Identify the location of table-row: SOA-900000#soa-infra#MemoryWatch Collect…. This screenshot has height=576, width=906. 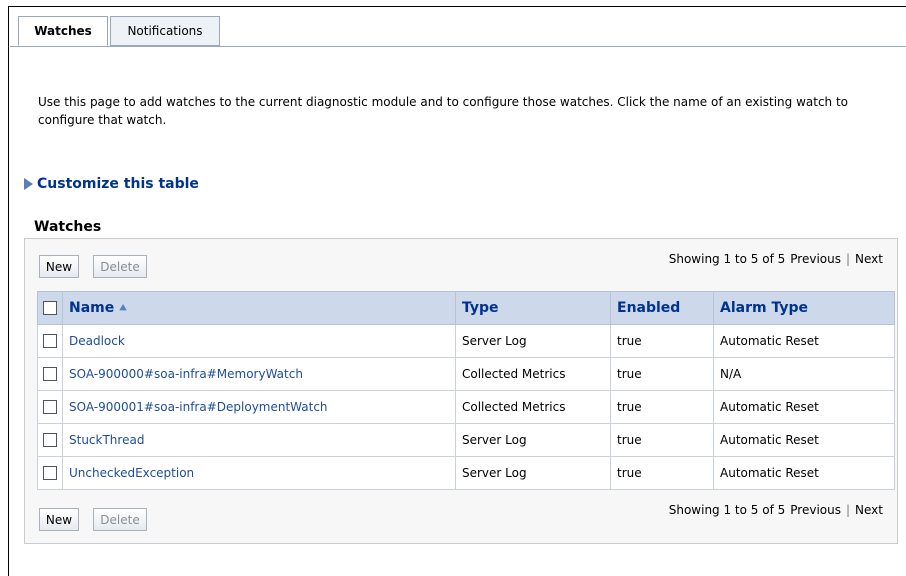
(466, 374).